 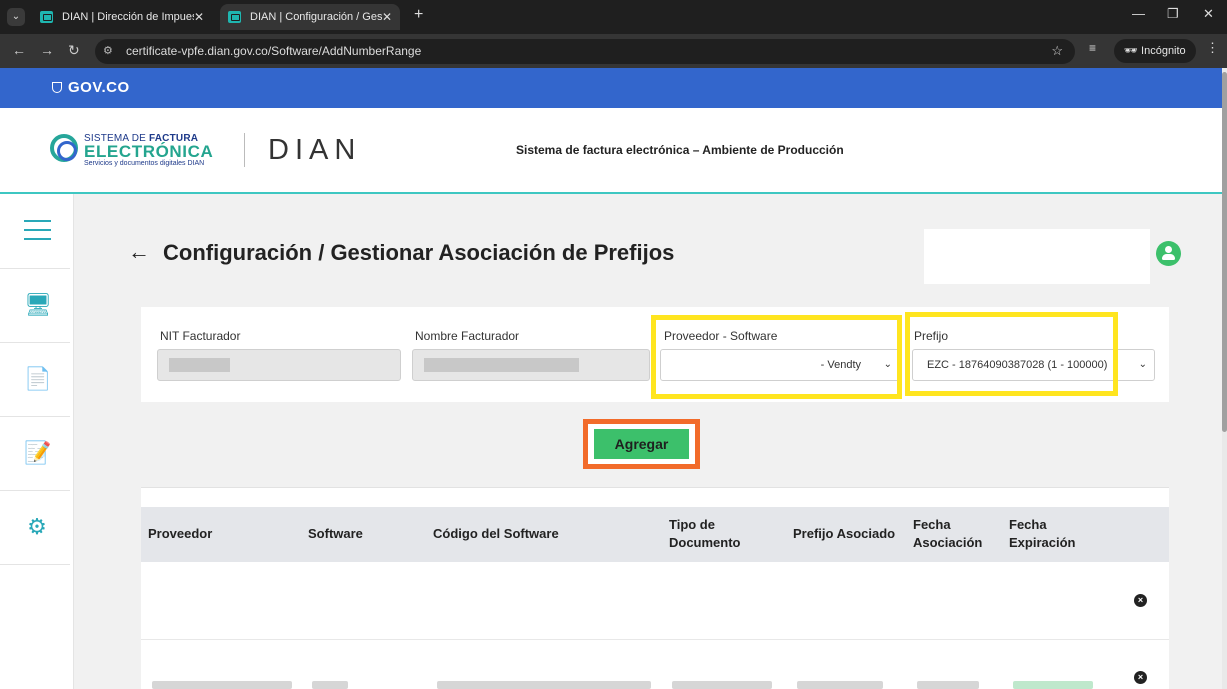 I want to click on gov-bar: GOV.CO, so click(x=611, y=88).